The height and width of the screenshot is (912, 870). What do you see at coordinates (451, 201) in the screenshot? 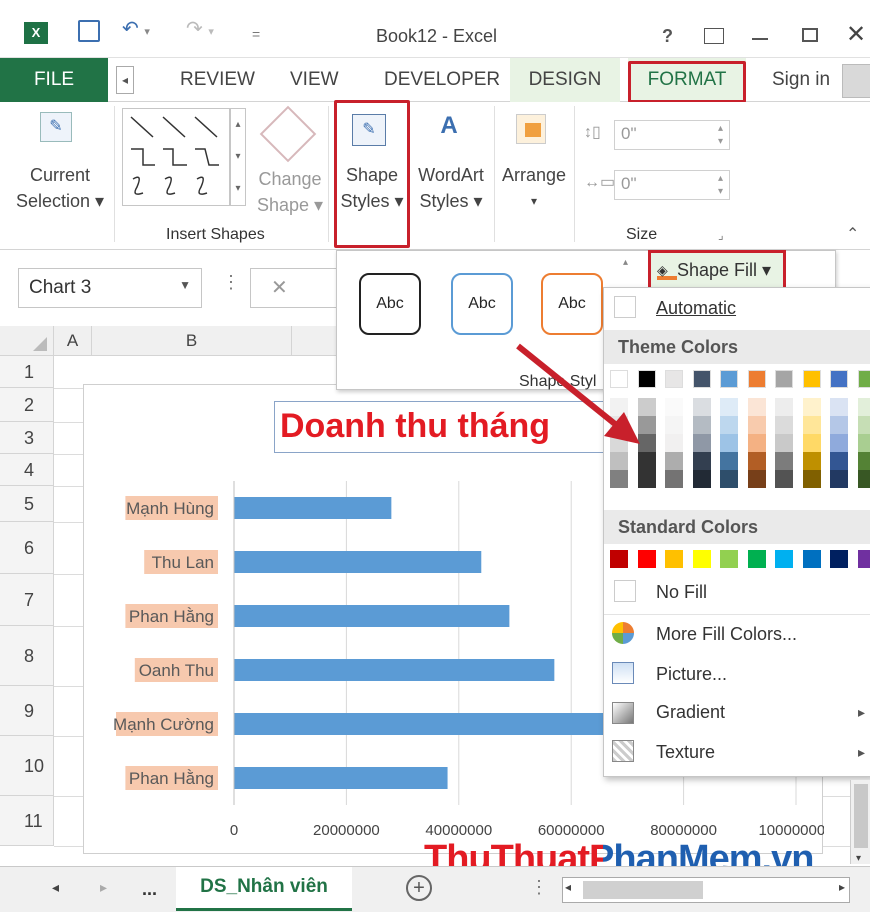
I see `wordart-styles-label-2: Styles ▾` at bounding box center [451, 201].